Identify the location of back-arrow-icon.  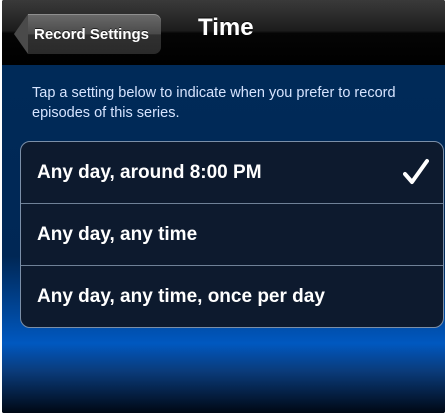
(21, 34).